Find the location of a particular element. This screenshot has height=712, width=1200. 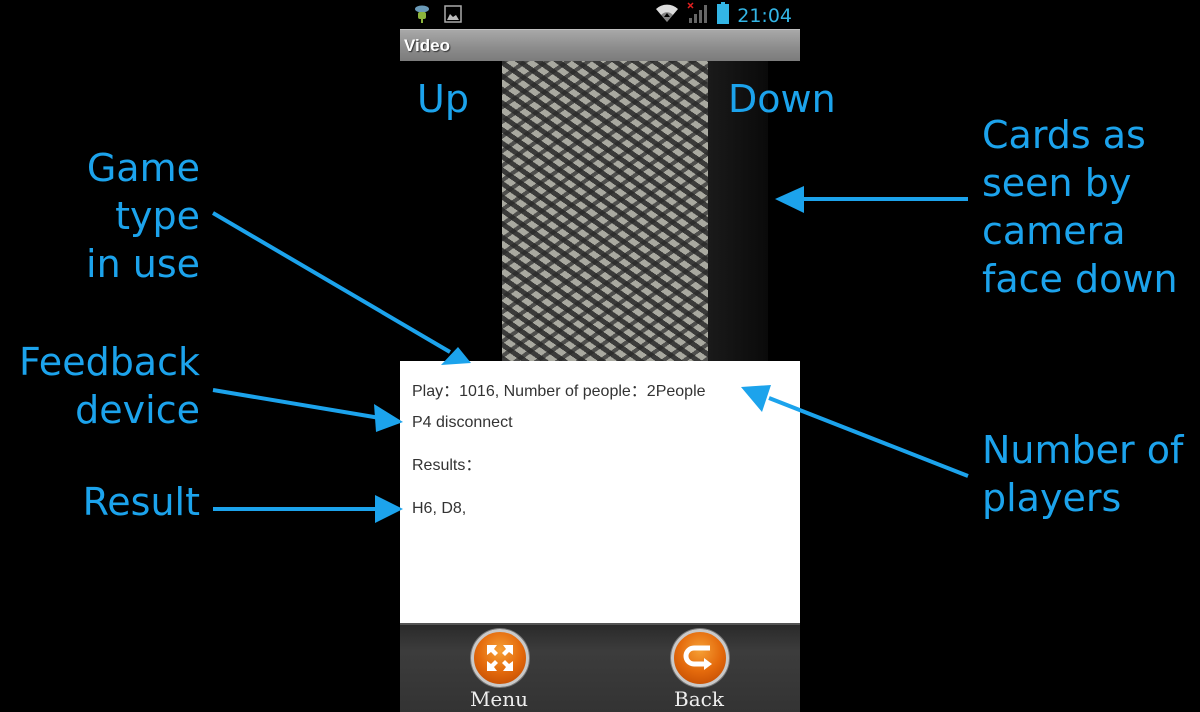

results-label: Results： is located at coordinates (447, 465).